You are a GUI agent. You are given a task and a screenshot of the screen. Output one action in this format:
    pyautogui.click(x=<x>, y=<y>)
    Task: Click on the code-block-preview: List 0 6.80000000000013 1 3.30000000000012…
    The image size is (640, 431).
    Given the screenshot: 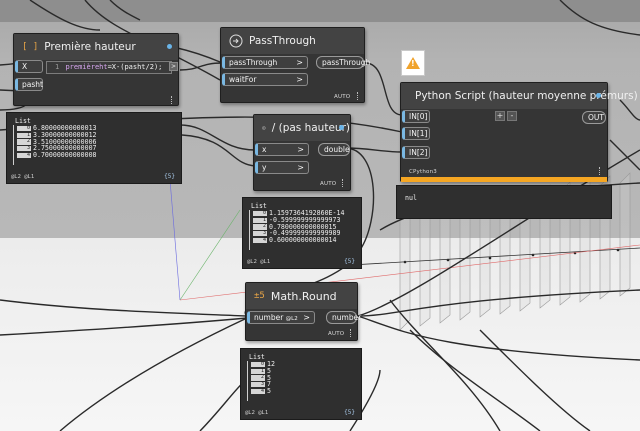 What is the action you would take?
    pyautogui.click(x=94, y=148)
    